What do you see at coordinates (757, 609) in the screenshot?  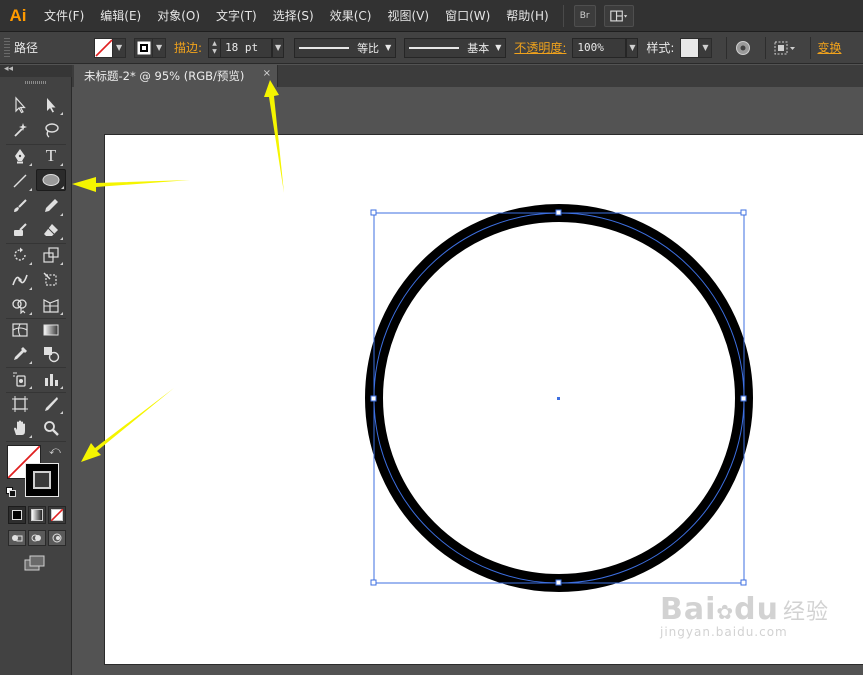 I see `watermark-brand-du: du` at bounding box center [757, 609].